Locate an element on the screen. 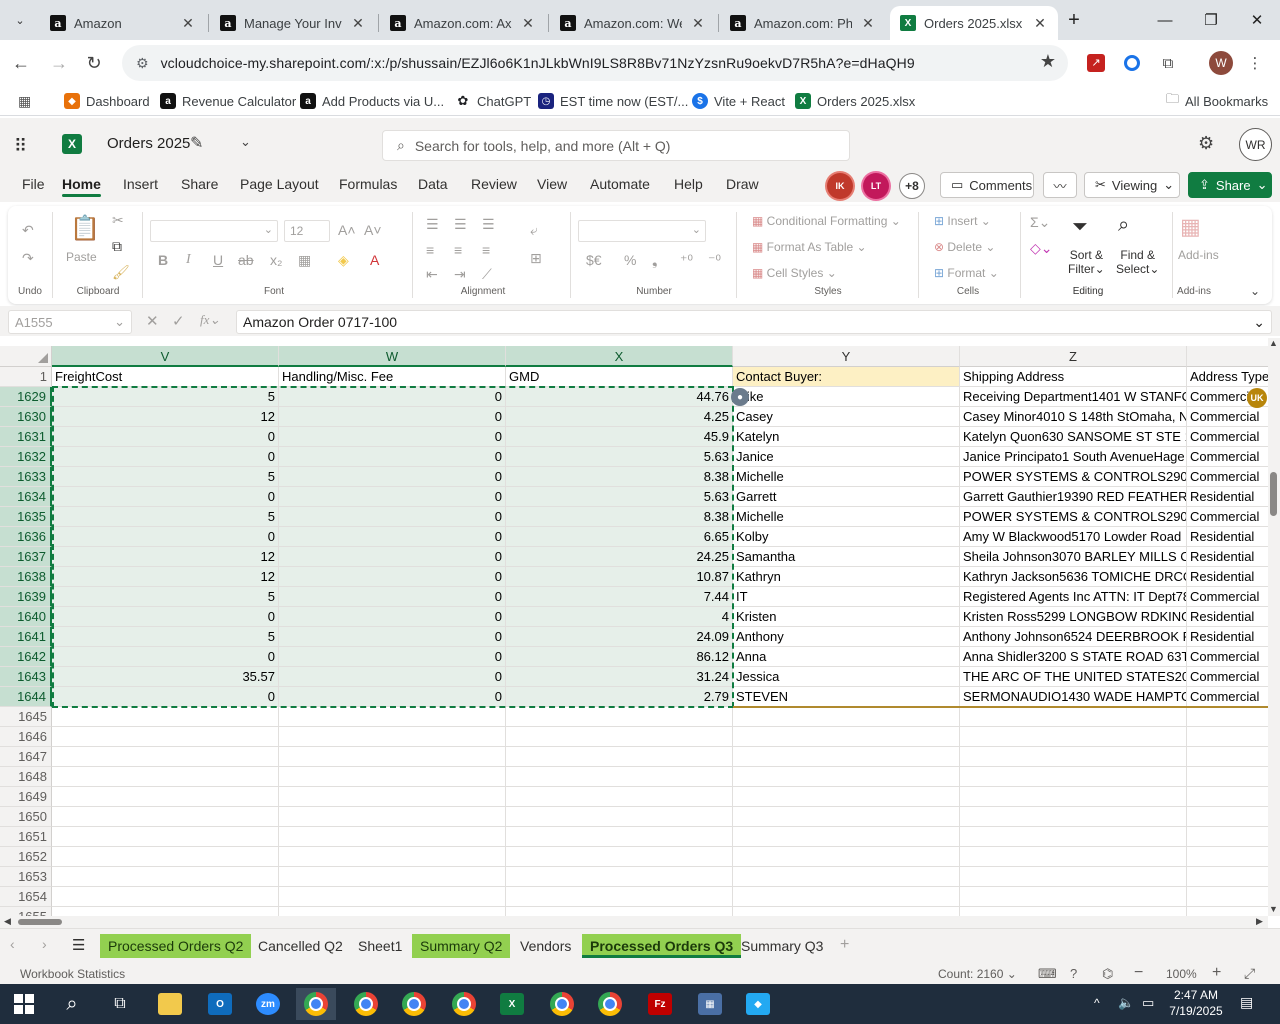  add-ins-icon: ▦ is located at coordinates (1190, 227).